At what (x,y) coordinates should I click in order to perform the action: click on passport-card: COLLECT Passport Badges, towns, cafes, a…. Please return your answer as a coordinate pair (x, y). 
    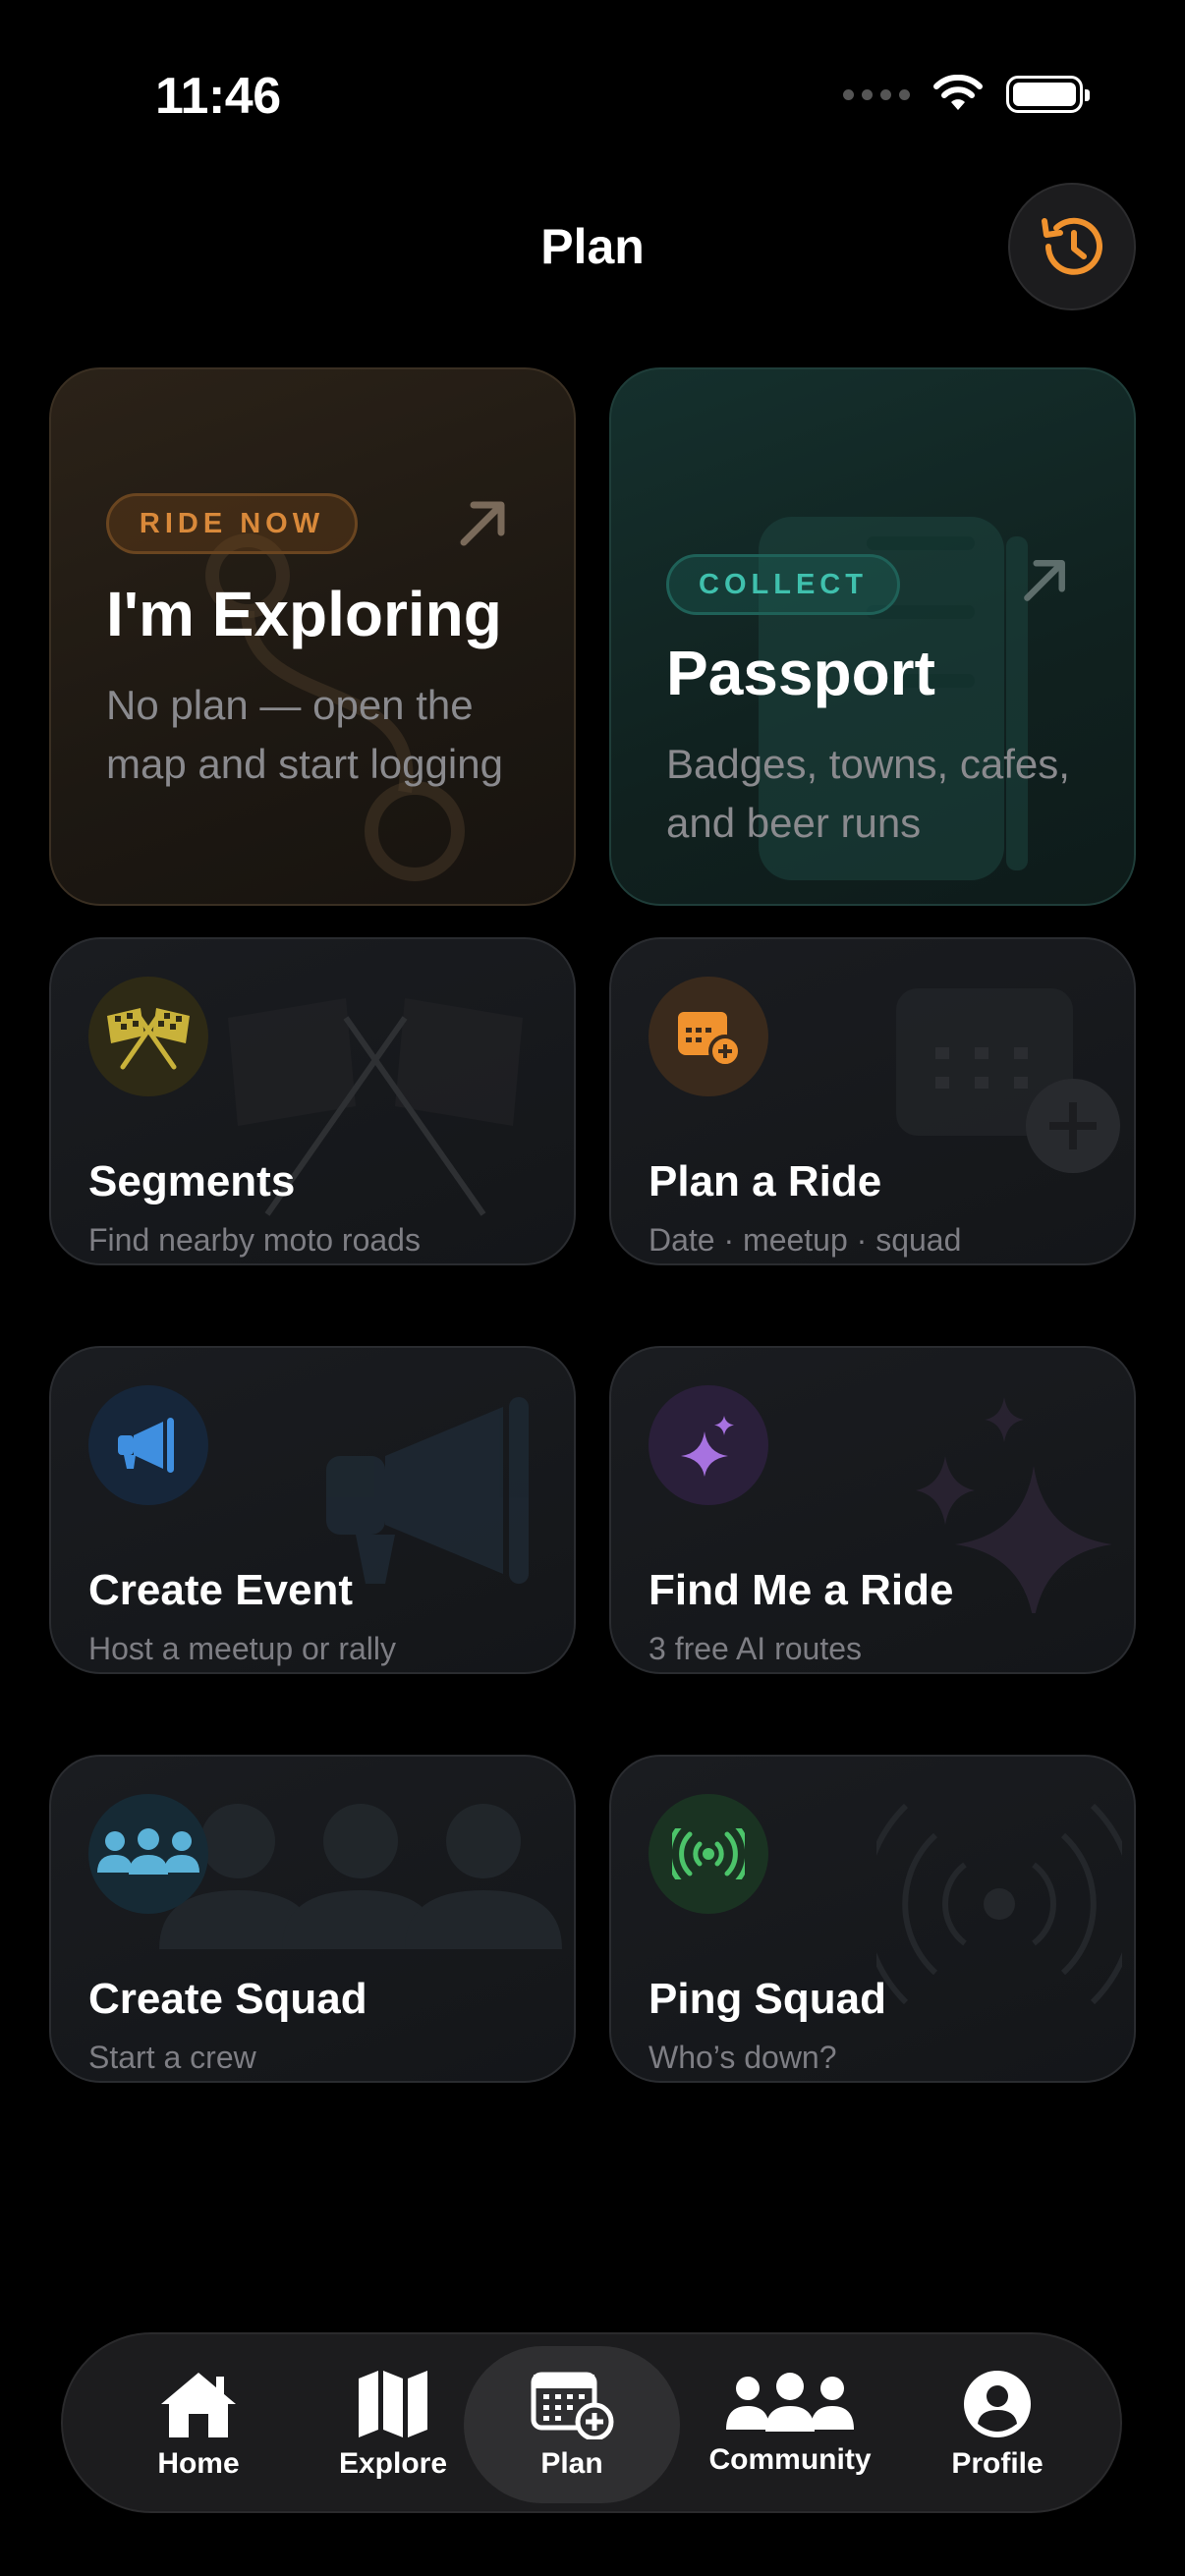
    Looking at the image, I should click on (873, 636).